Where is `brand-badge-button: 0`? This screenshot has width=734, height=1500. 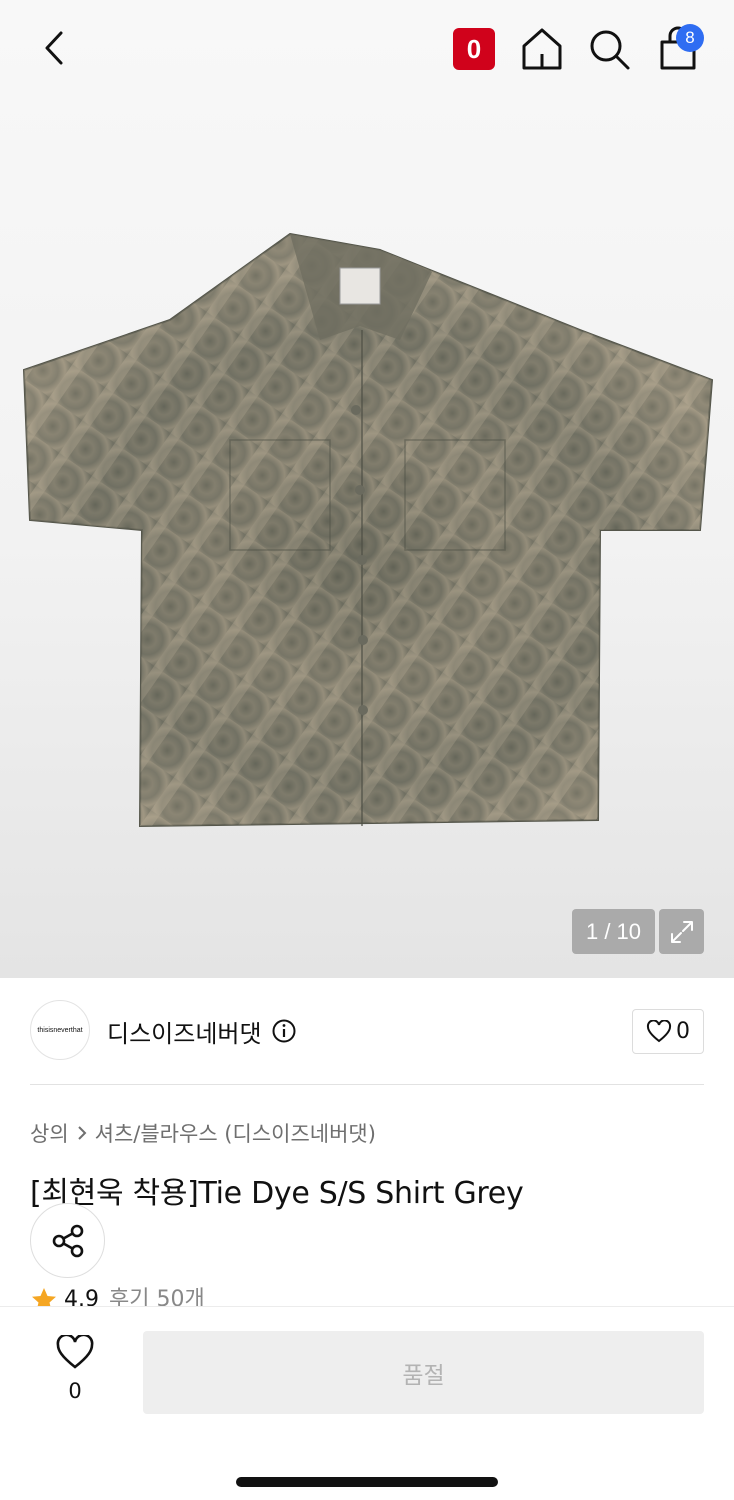
brand-badge-button: 0 is located at coordinates (474, 49).